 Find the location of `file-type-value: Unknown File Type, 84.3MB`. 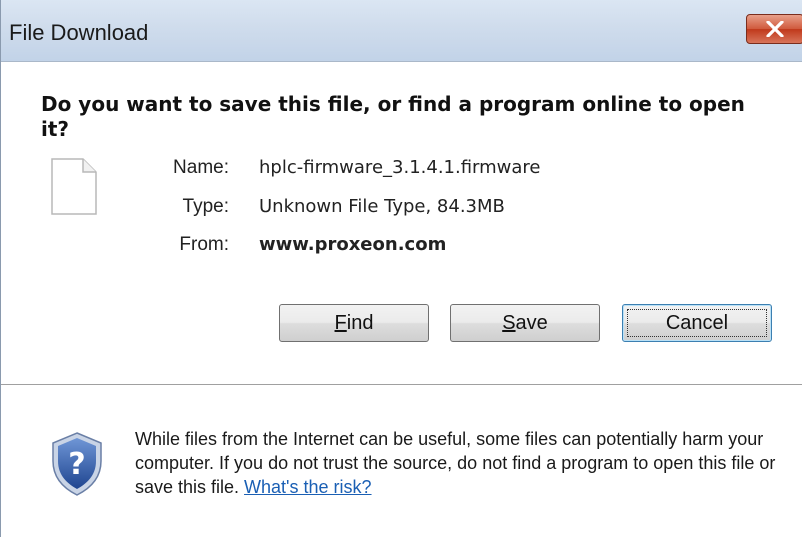

file-type-value: Unknown File Type, 84.3MB is located at coordinates (382, 206).